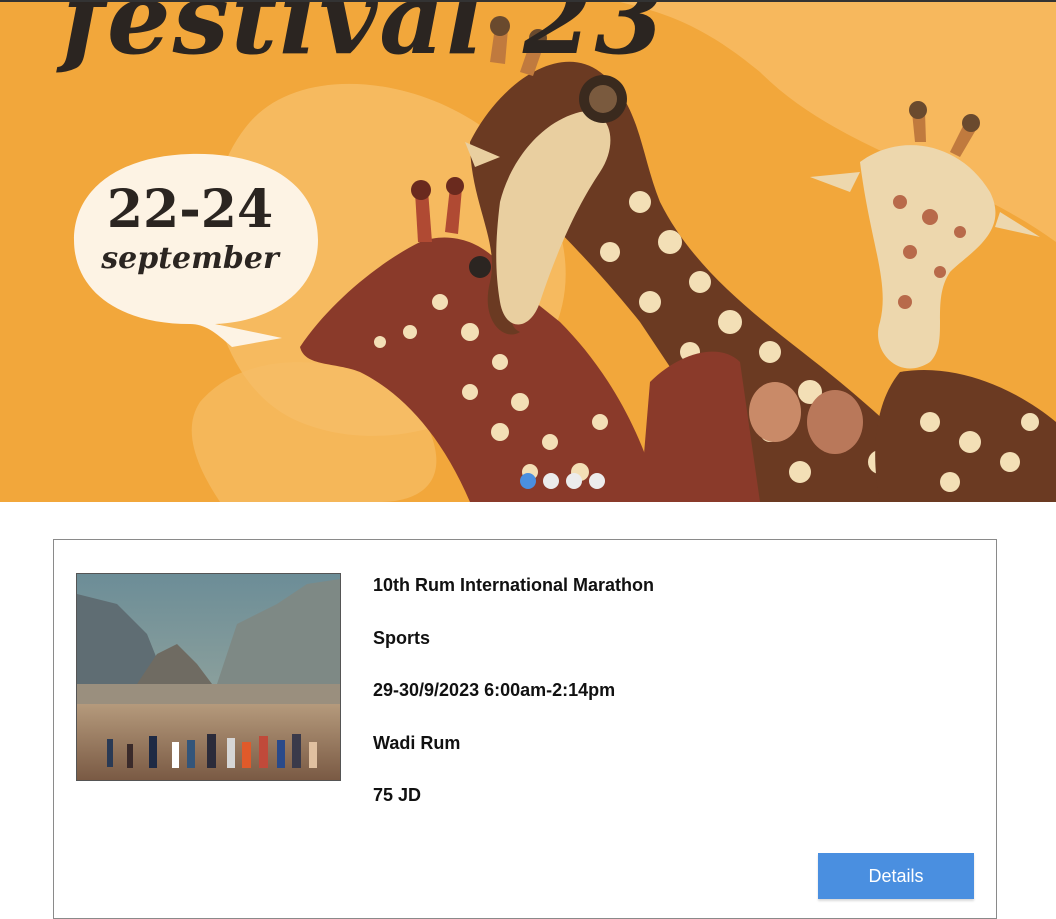 This screenshot has width=1056, height=919. Describe the element at coordinates (364, 38) in the screenshot. I see `hero-title: festival 23` at that location.